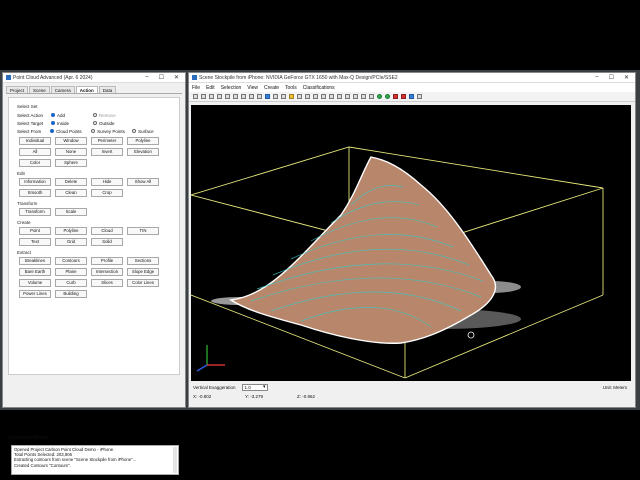 This screenshot has height=480, width=640. What do you see at coordinates (161, 77) in the screenshot?
I see `maximize-icon: ☐` at bounding box center [161, 77].